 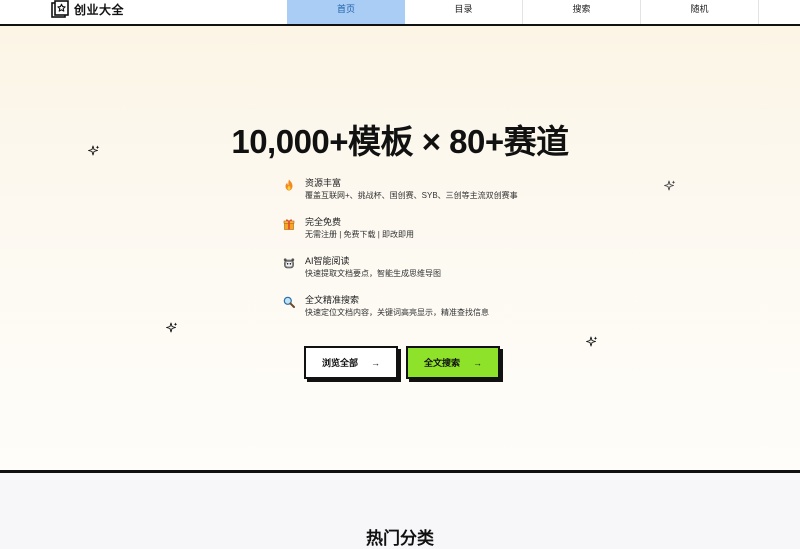 I want to click on nav-random: 随机, so click(x=700, y=12).